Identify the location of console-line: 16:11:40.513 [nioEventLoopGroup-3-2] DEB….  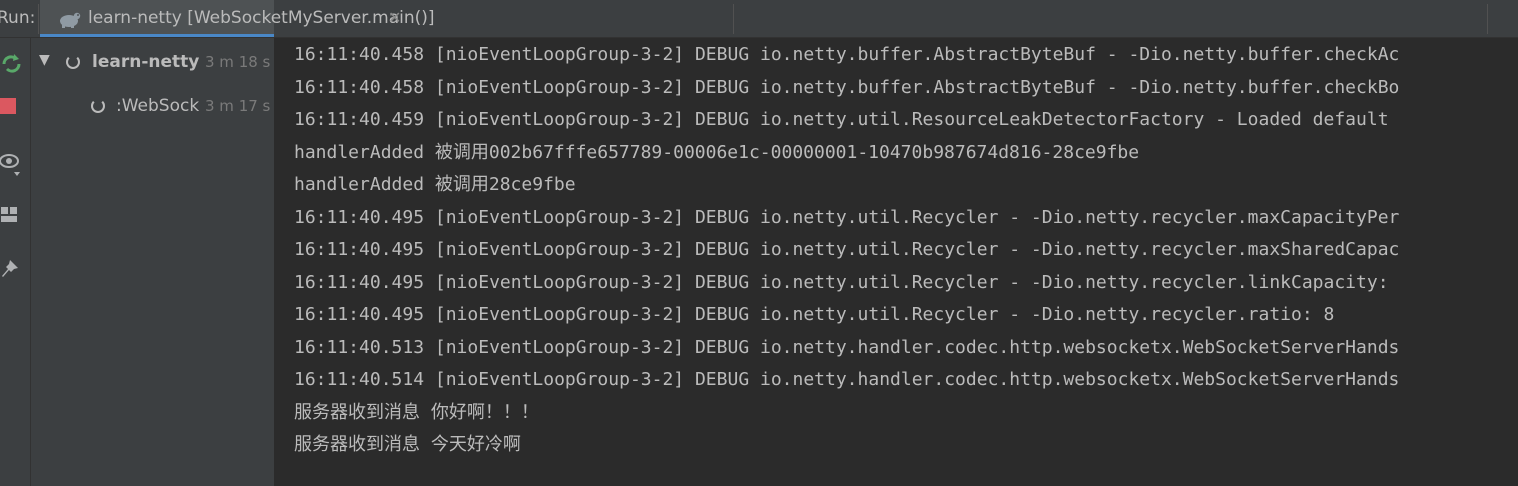
(847, 347).